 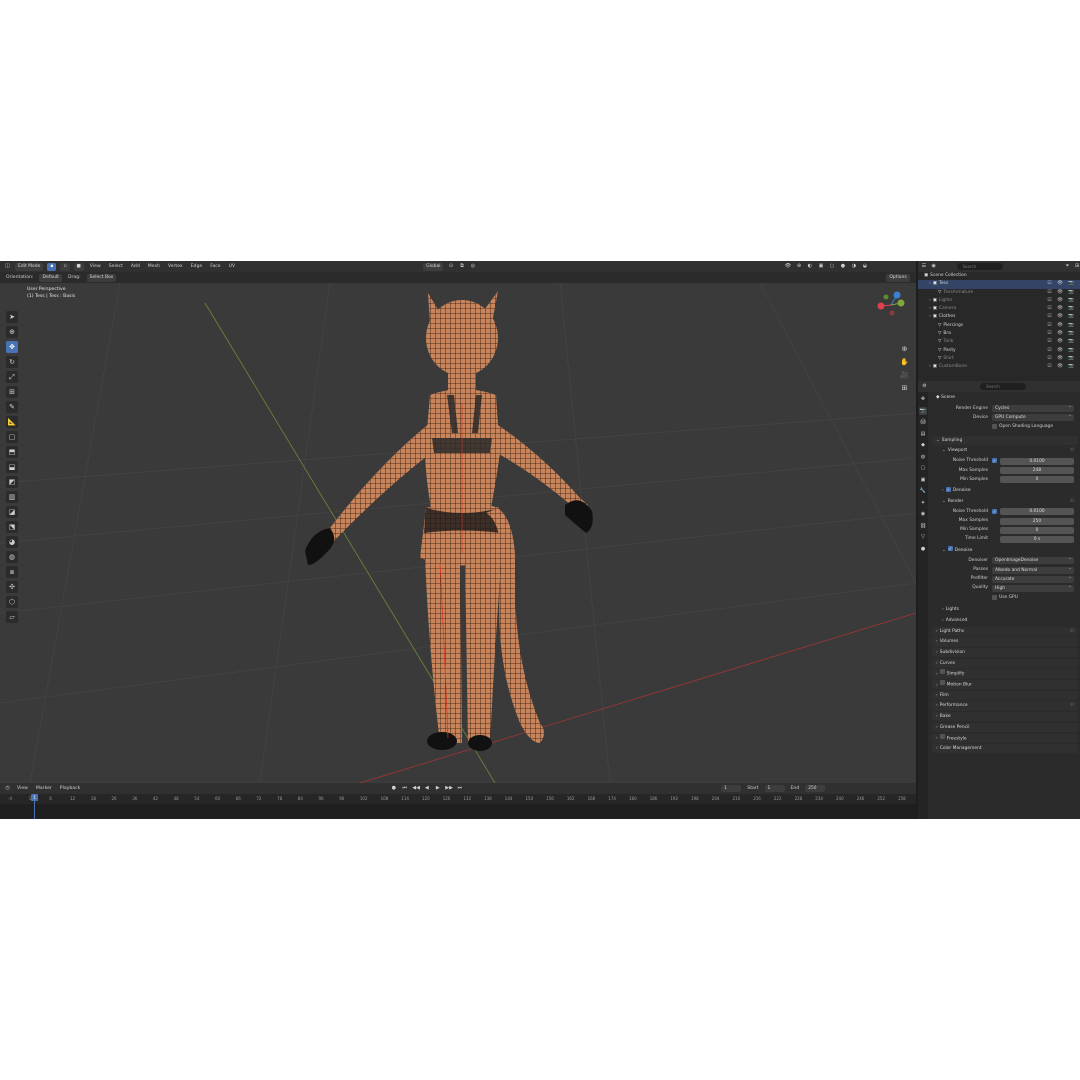 I want to click on outliner-row: ▽ Shirt ☑ 👁 📷, so click(x=999, y=359).